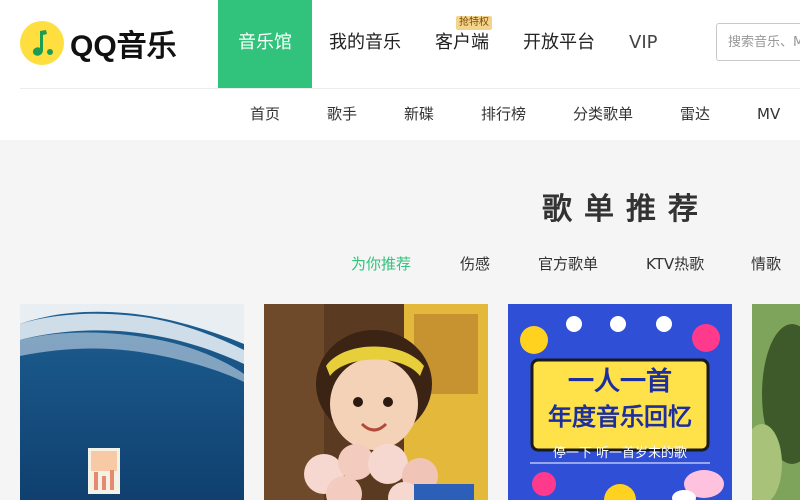  I want to click on sub-nav: 首页 歌手 新碟 排行榜 分类歌单 雷达 MV, so click(400, 114).